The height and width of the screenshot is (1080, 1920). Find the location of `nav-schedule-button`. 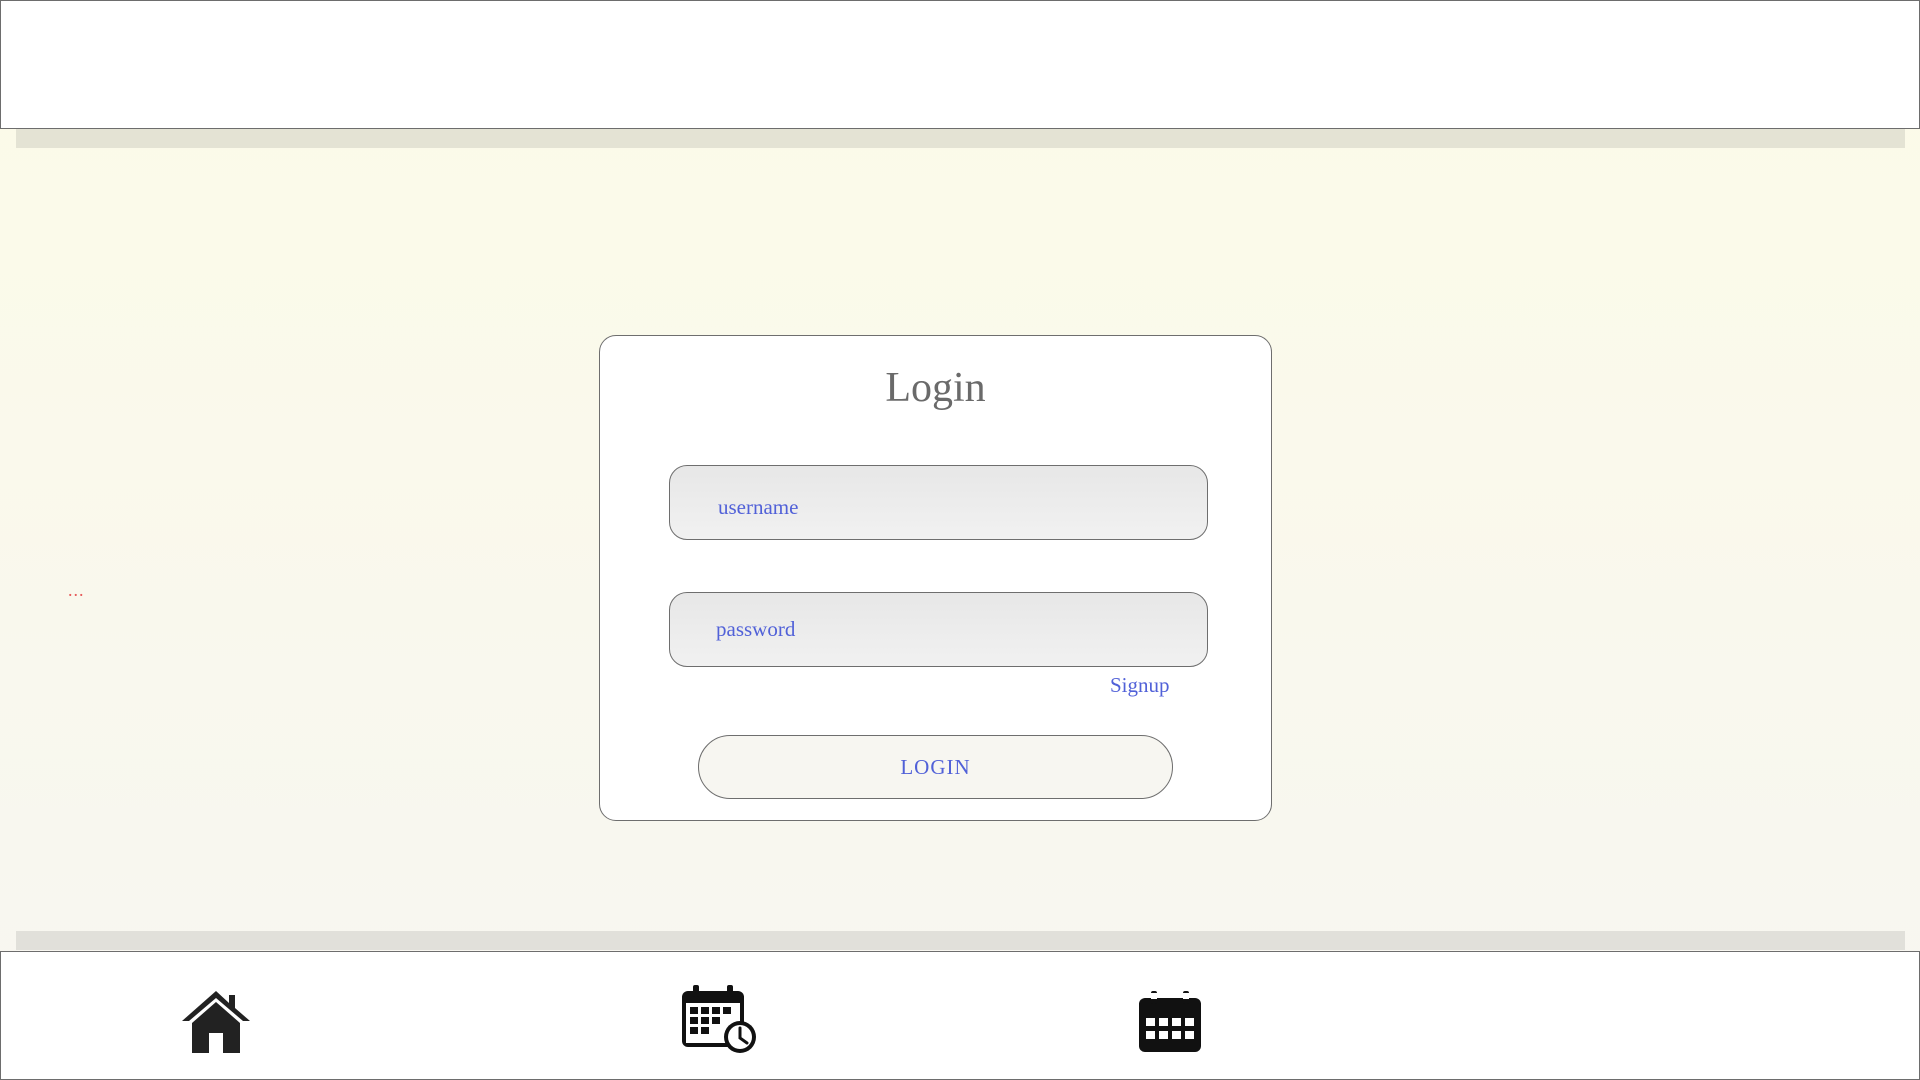

nav-schedule-button is located at coordinates (719, 1019).